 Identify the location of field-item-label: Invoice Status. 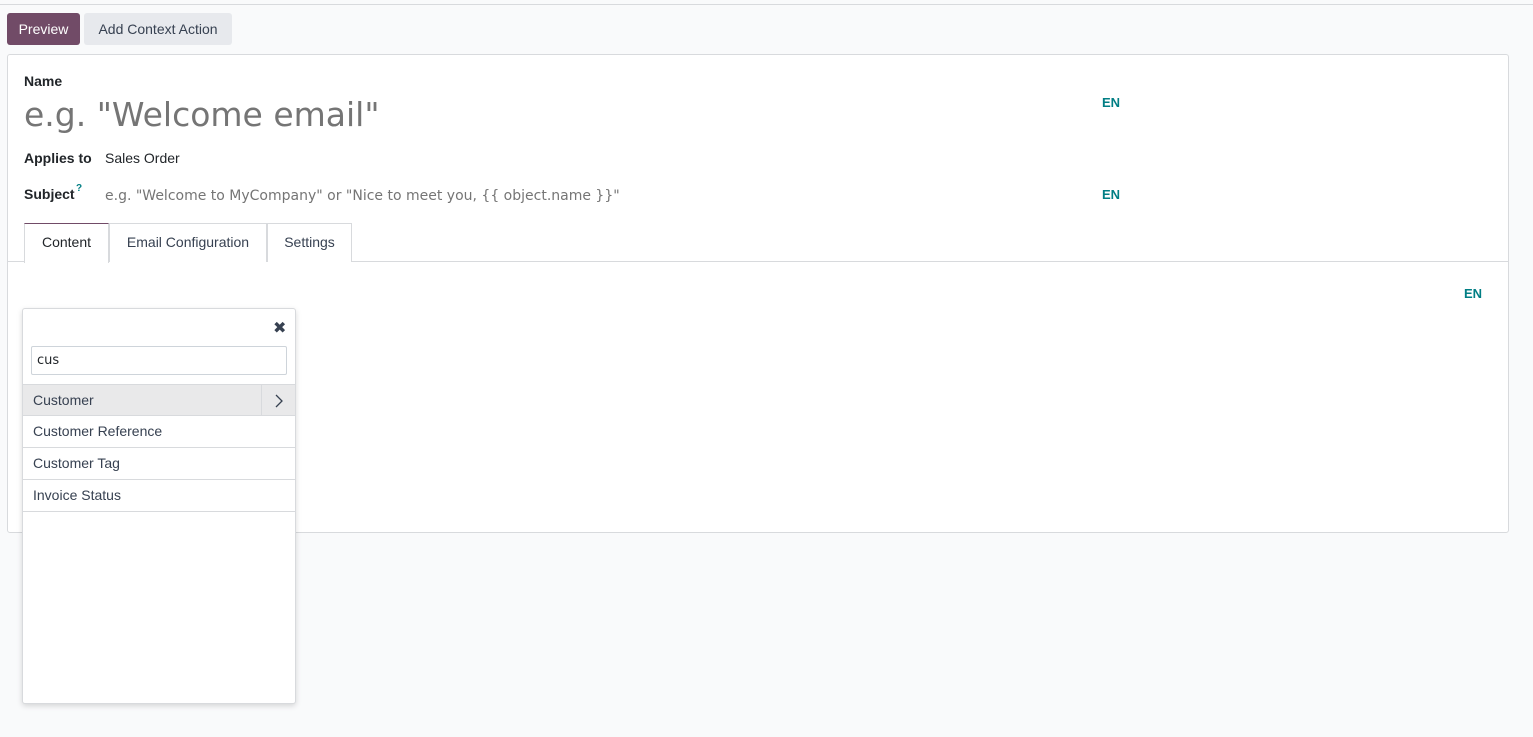
(77, 495).